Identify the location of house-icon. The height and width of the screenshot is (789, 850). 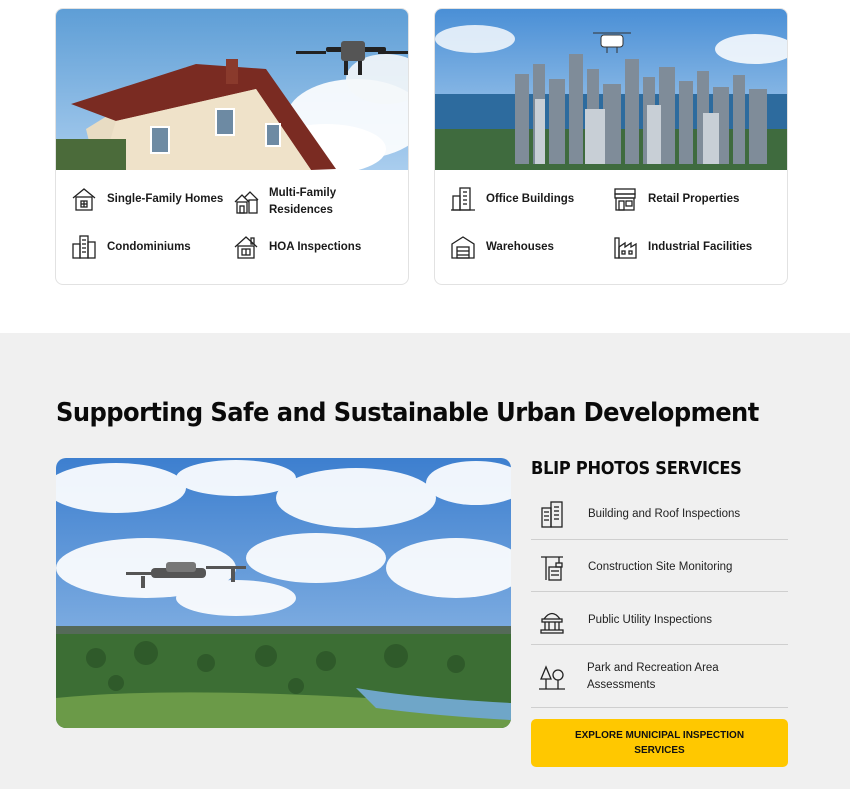
(84, 199).